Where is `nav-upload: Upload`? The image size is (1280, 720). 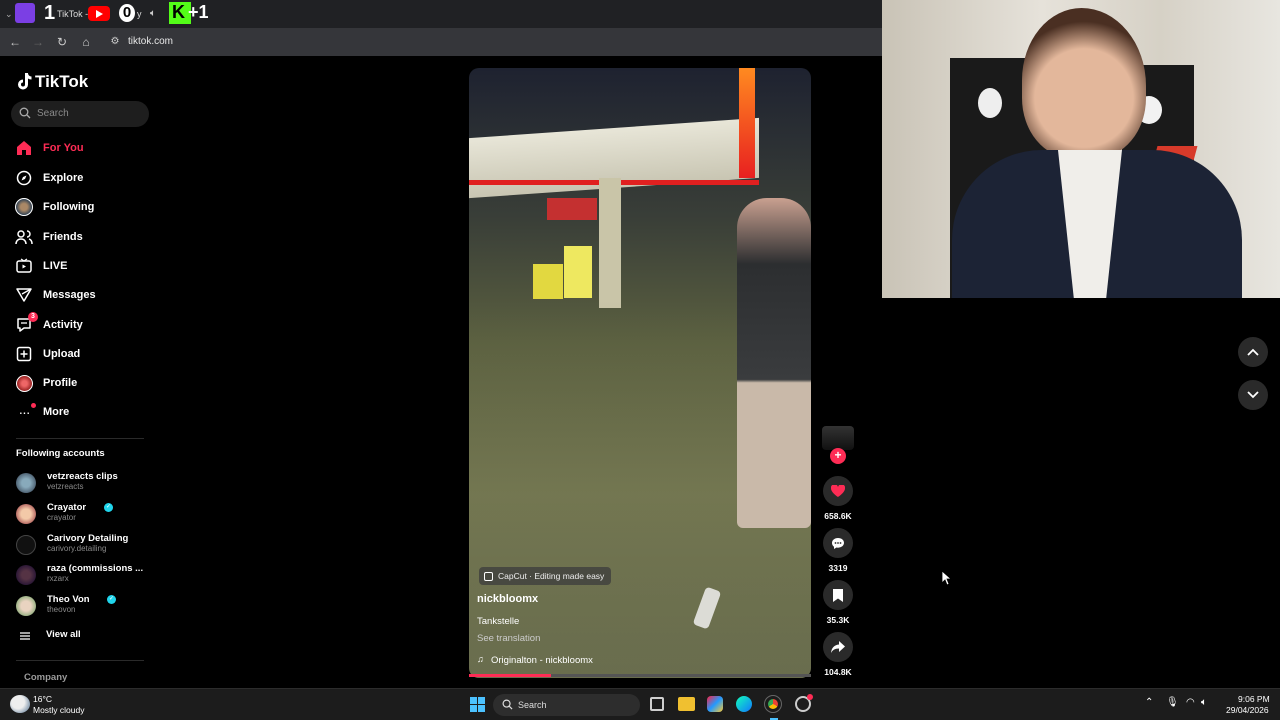 nav-upload: Upload is located at coordinates (47, 354).